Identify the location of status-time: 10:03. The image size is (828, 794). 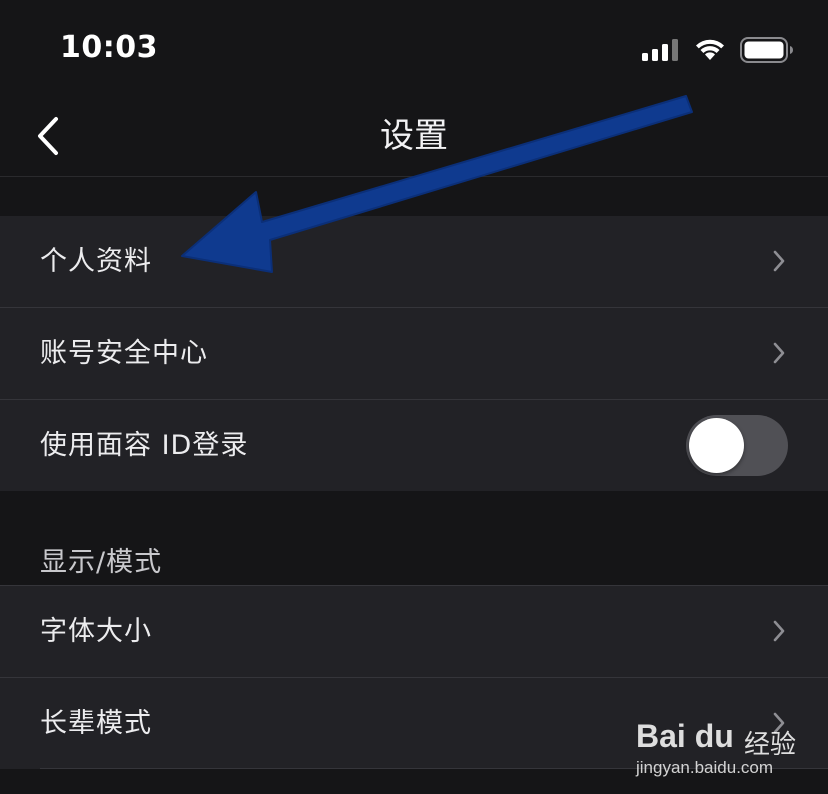
(109, 47).